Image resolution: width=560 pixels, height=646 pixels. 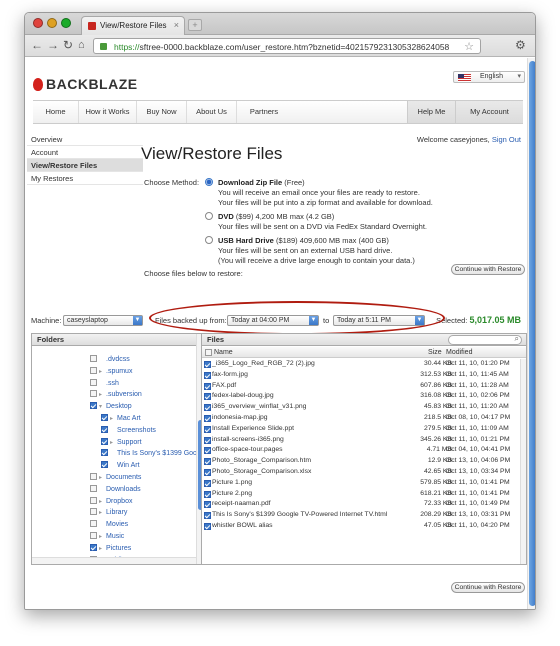 I want to click on folder-row: ▸ .spumux, so click(x=111, y=371).